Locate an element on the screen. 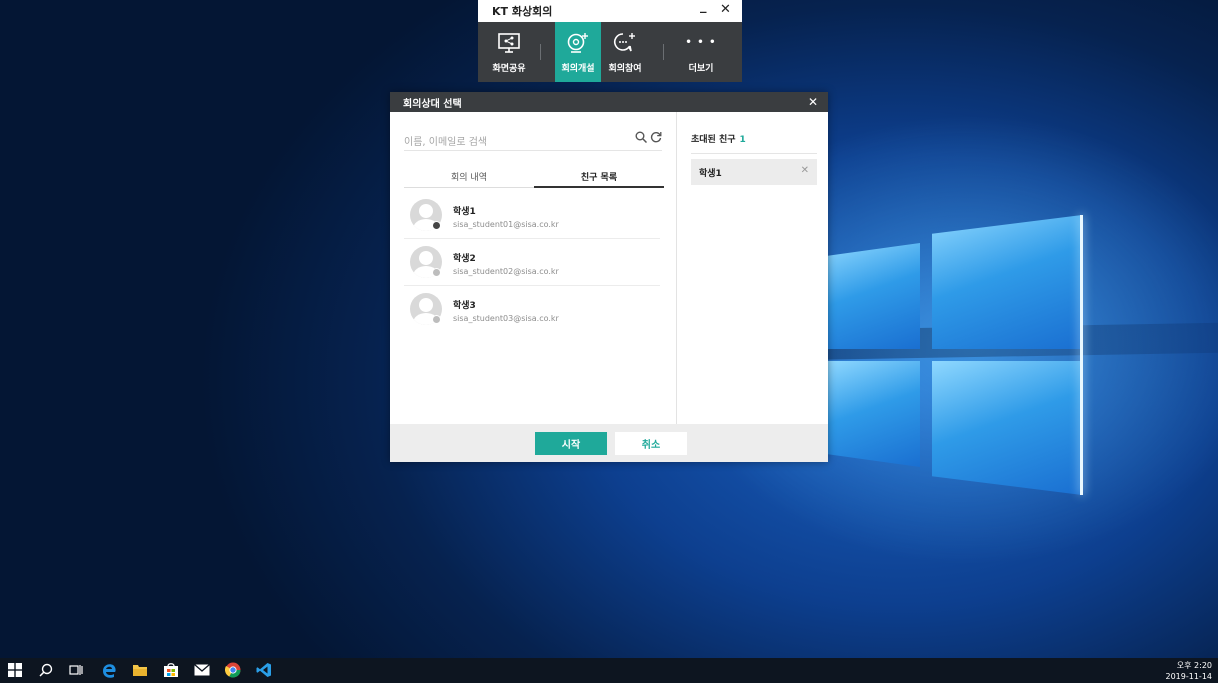 This screenshot has height=683, width=1218. file-explorer-icon is located at coordinates (140, 670).